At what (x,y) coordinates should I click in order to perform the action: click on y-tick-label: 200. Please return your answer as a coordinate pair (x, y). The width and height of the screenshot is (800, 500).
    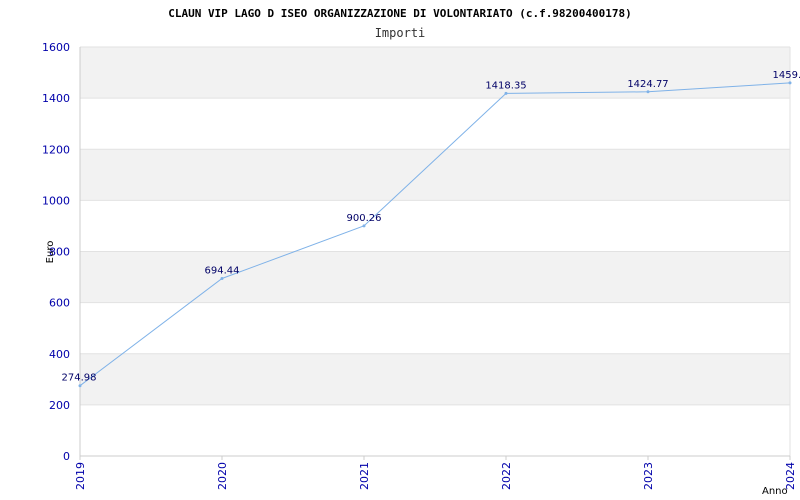
    Looking at the image, I should click on (59, 405).